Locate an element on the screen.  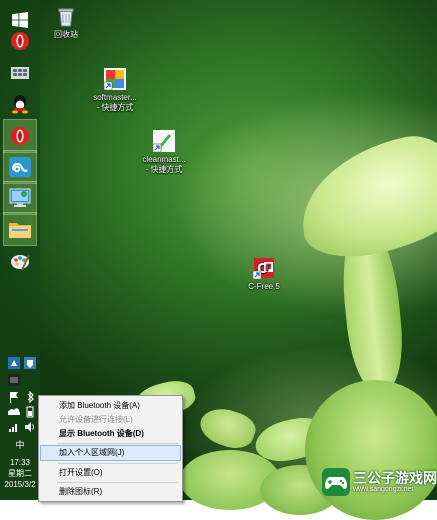
battery-icon is located at coordinates (30, 412).